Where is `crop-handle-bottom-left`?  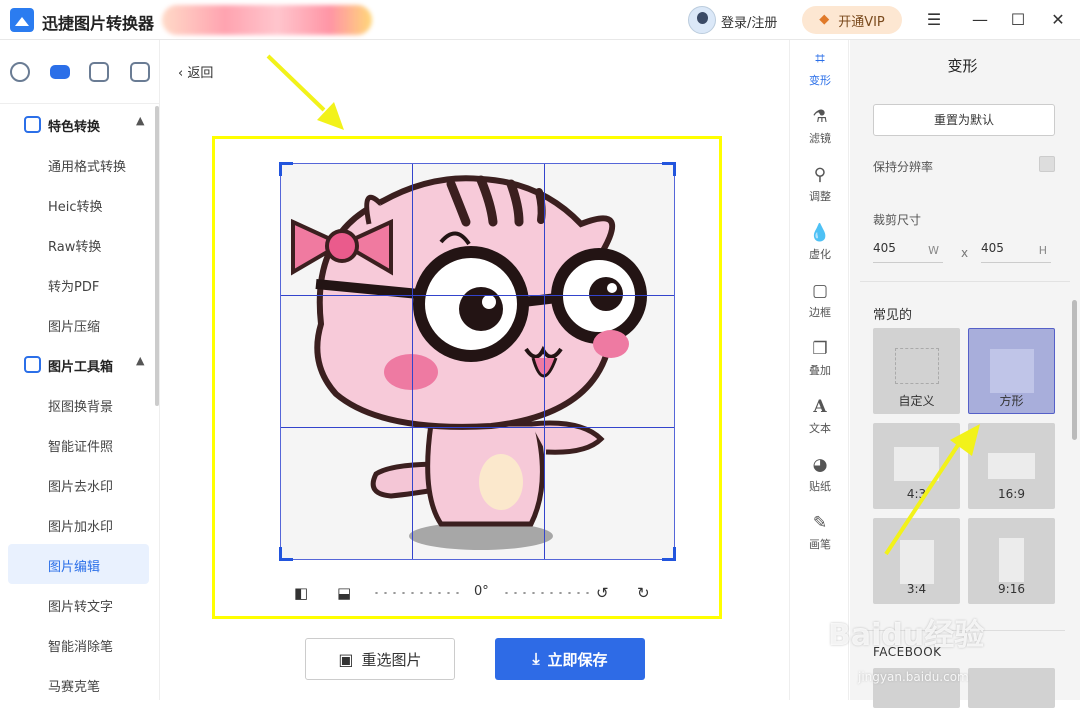 crop-handle-bottom-left is located at coordinates (286, 554).